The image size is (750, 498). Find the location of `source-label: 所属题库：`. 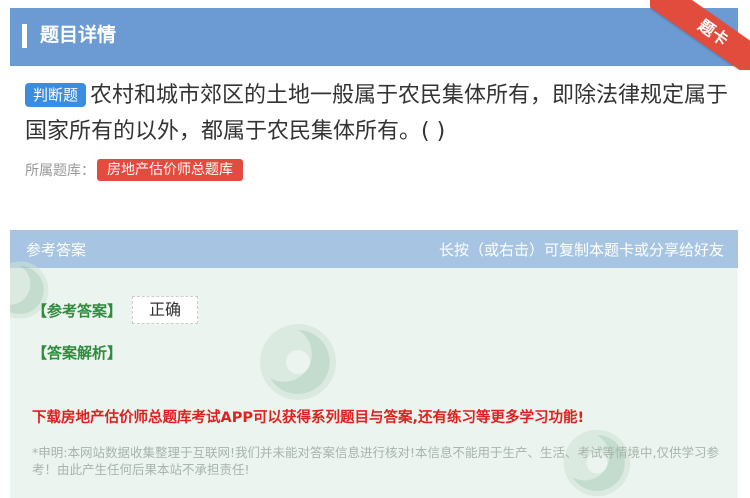

source-label: 所属题库： is located at coordinates (60, 171).